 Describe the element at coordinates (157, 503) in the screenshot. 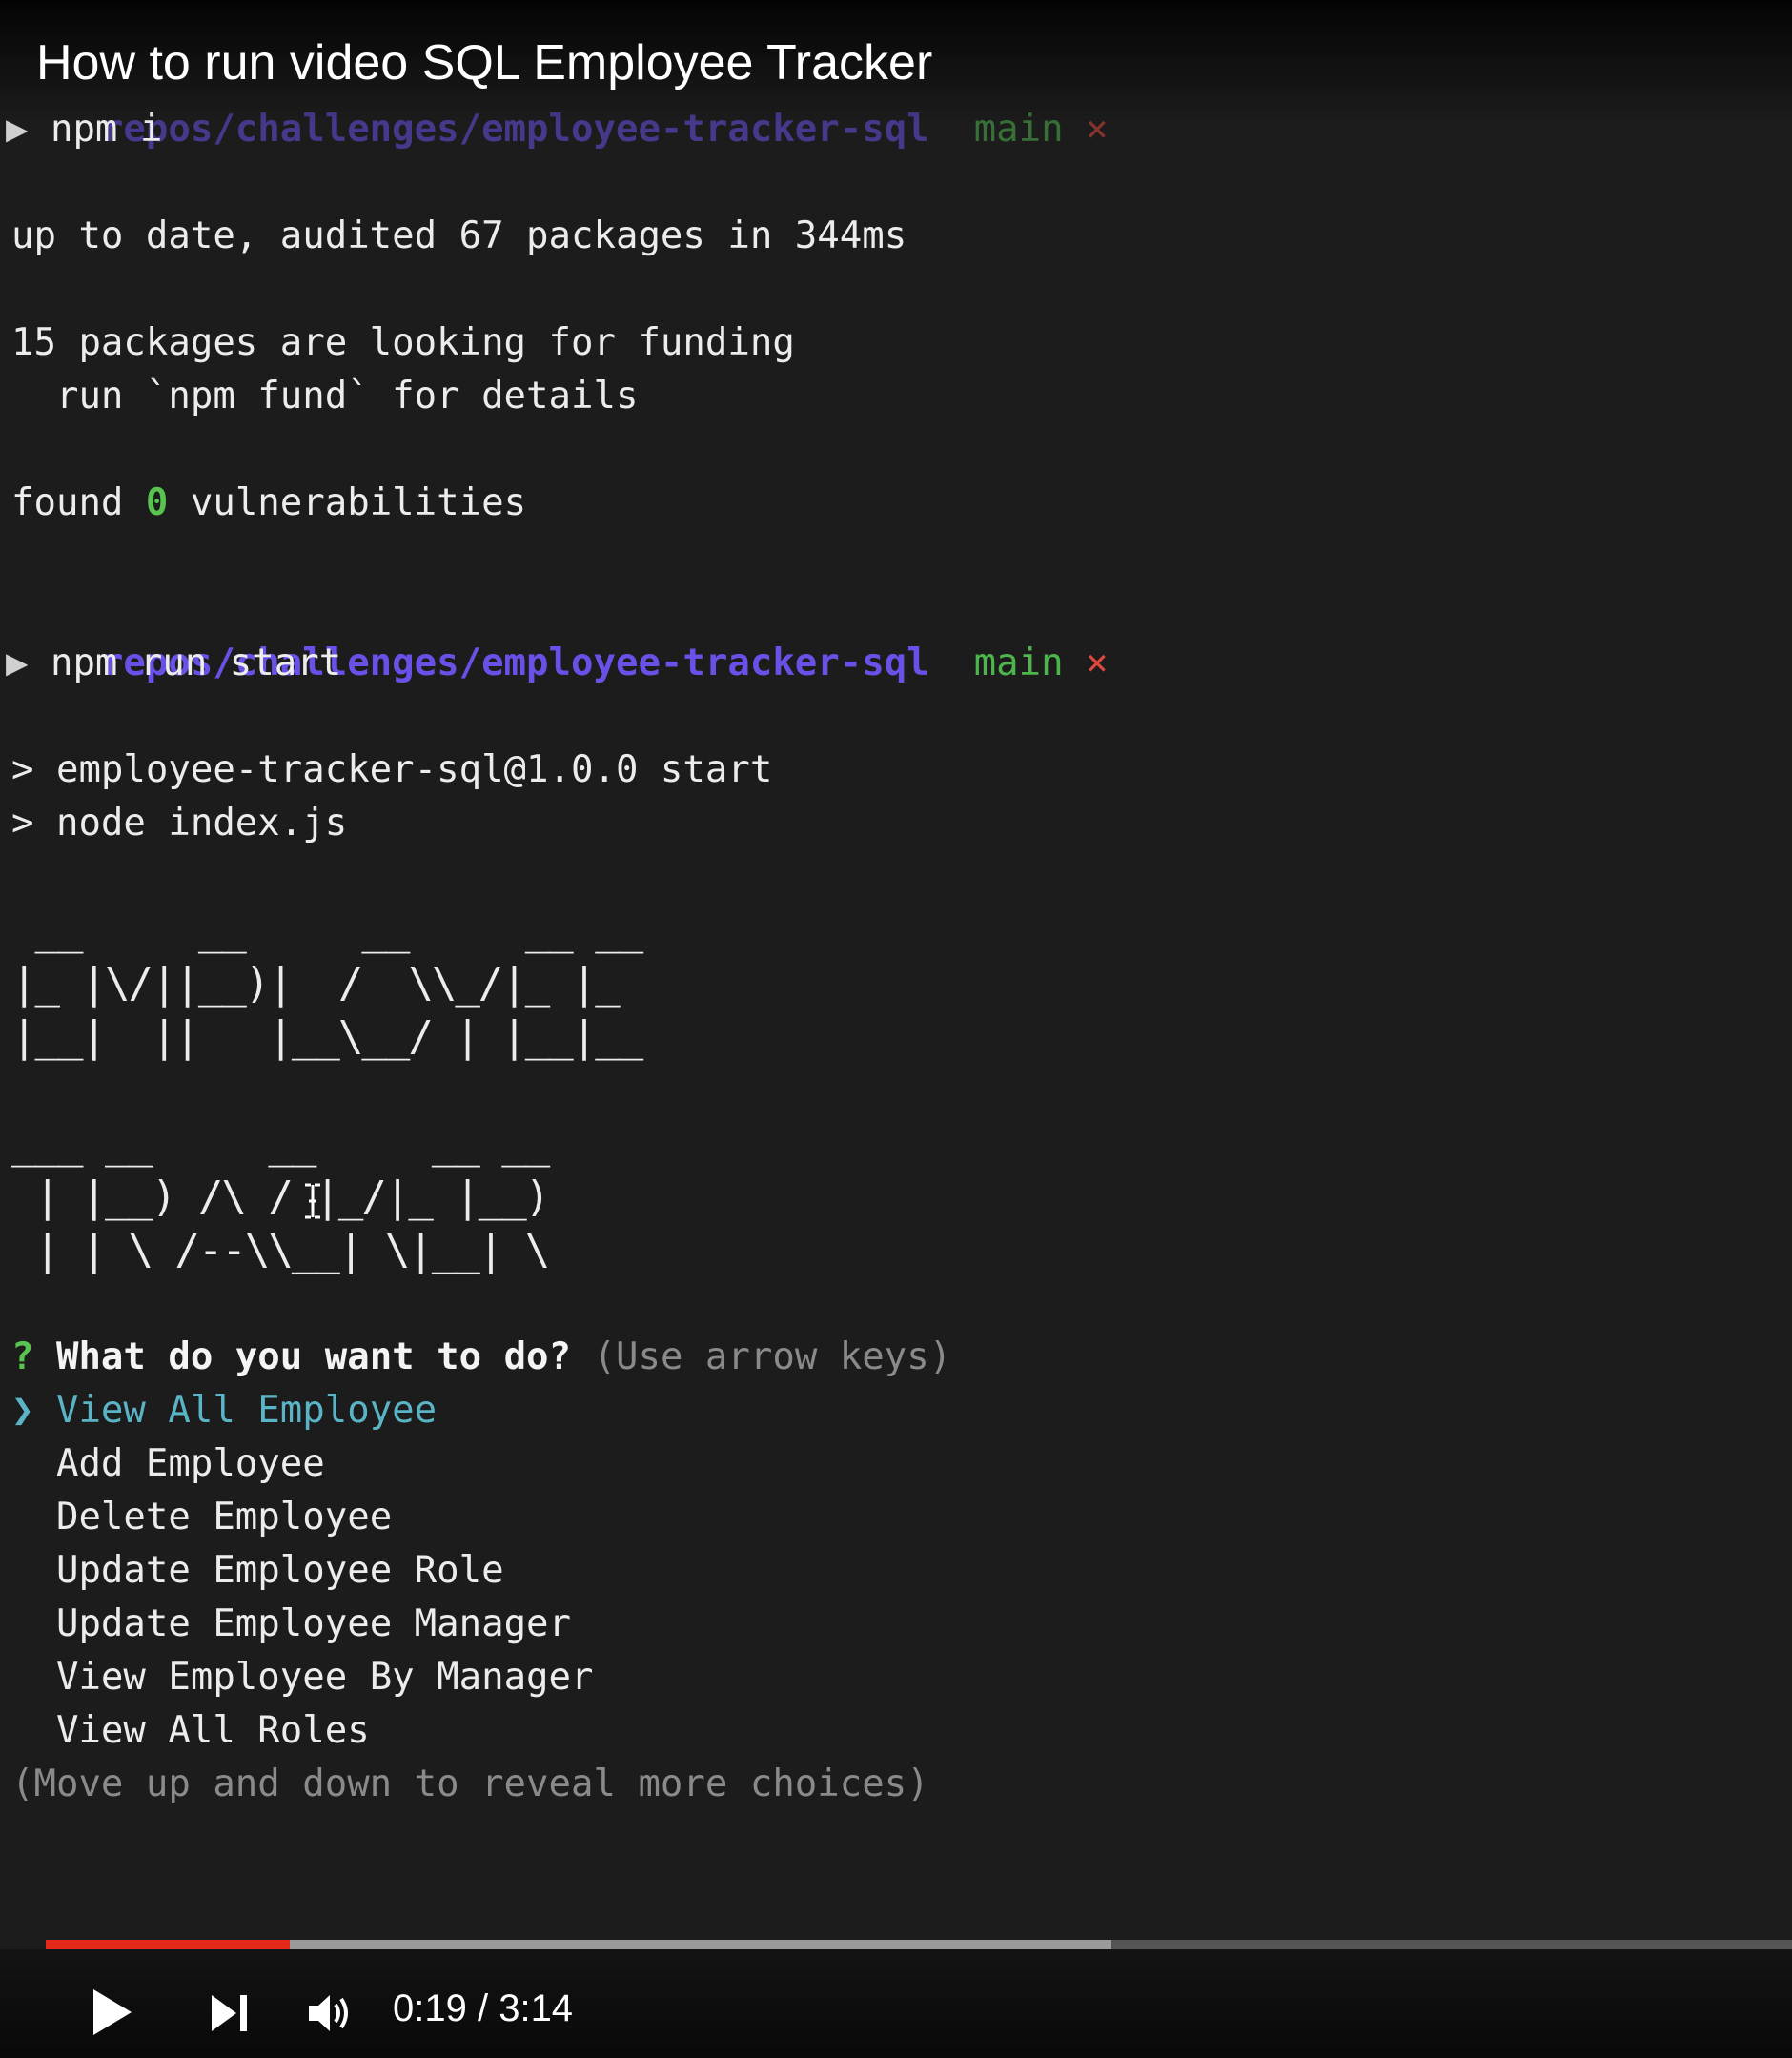

I see `vulnerability-count: 0` at that location.